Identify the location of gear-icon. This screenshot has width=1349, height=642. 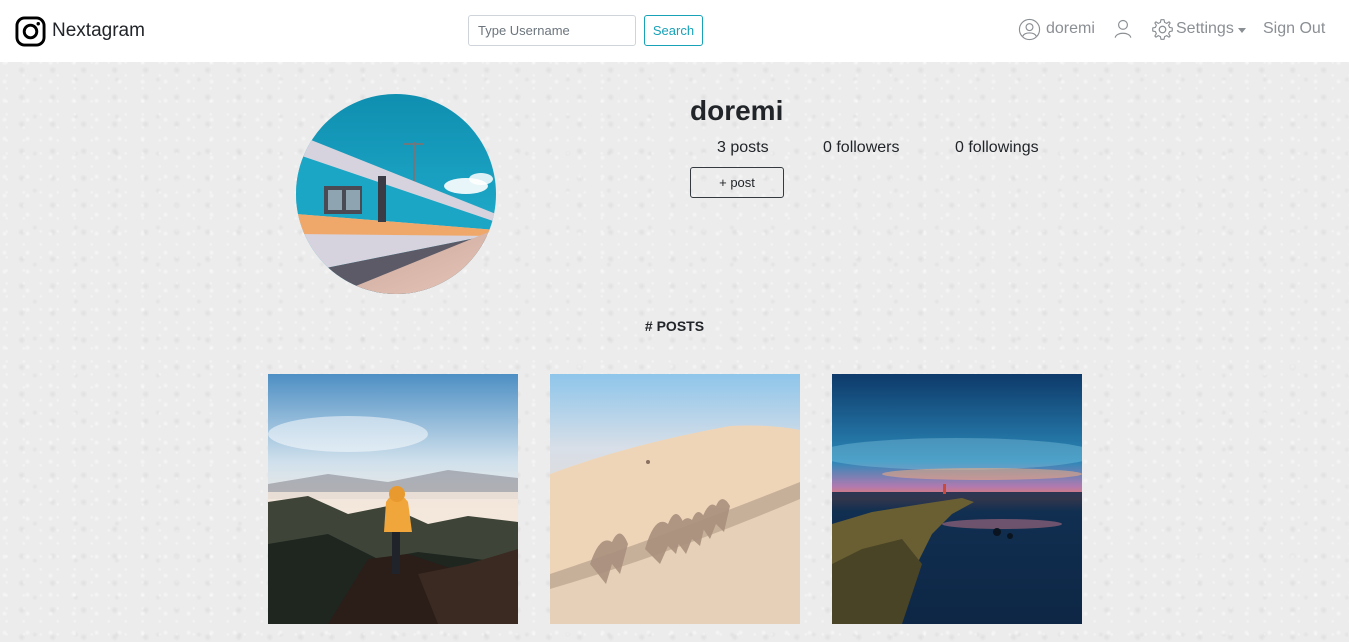
(1162, 29).